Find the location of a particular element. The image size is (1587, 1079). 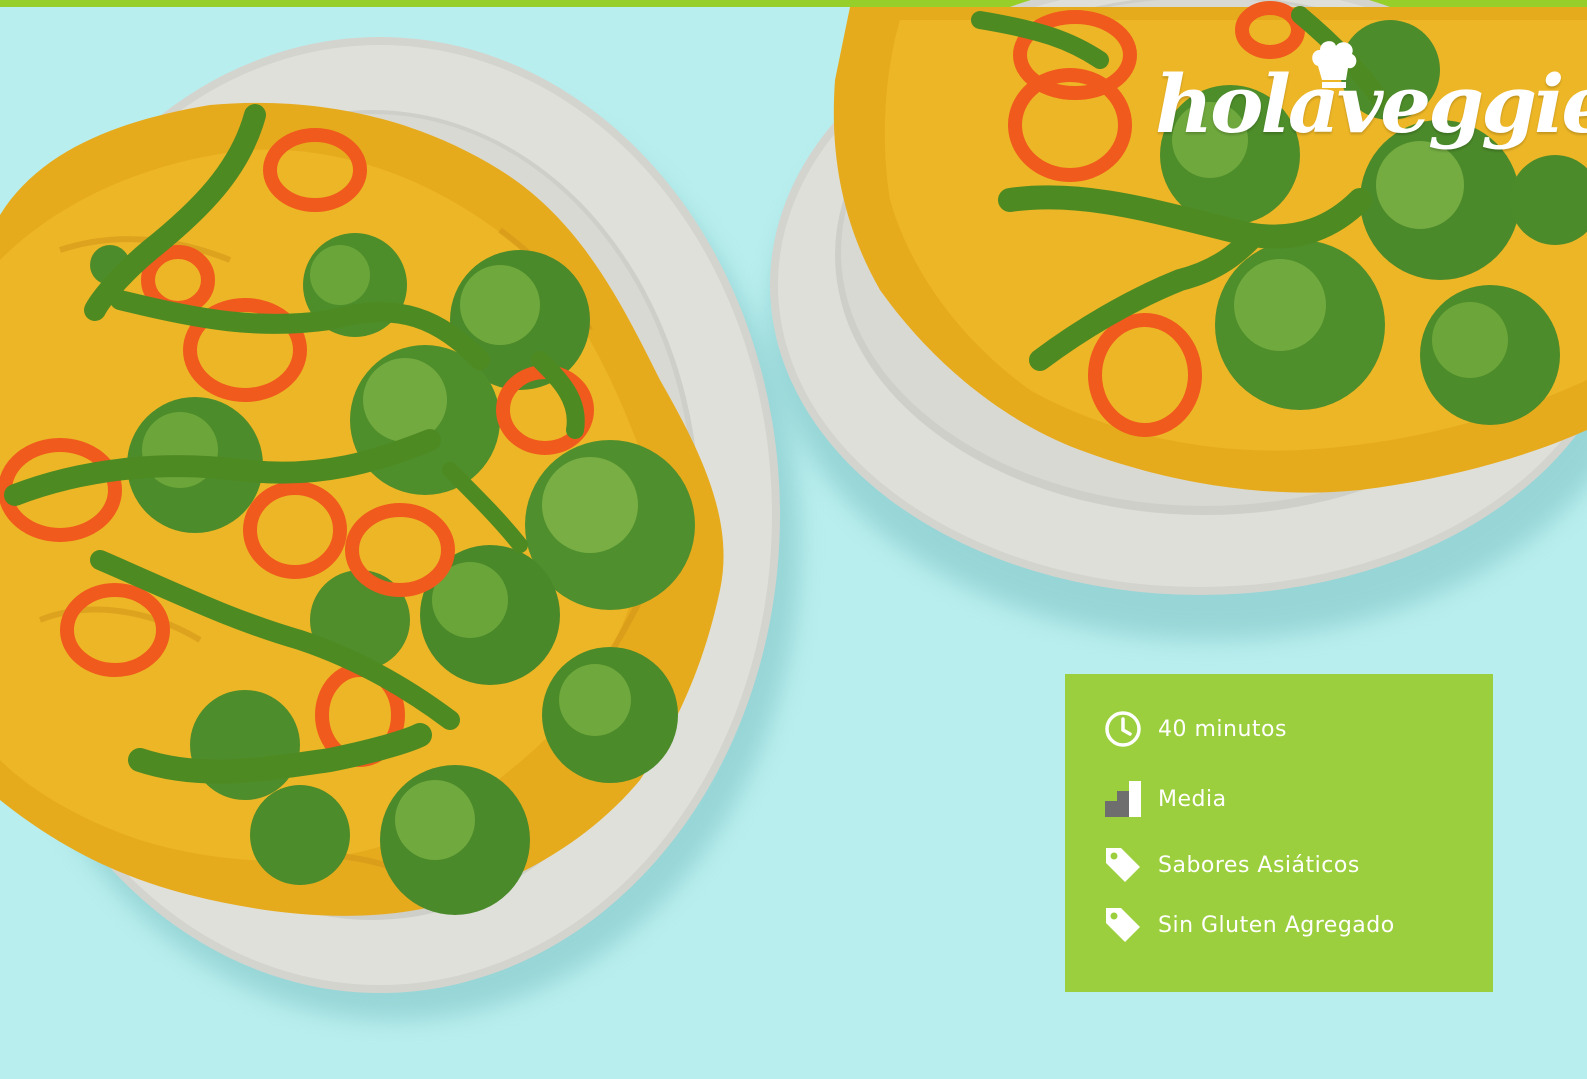

tag-row-gluten-free: Sin Gluten Agregado is located at coordinates (1249, 925).